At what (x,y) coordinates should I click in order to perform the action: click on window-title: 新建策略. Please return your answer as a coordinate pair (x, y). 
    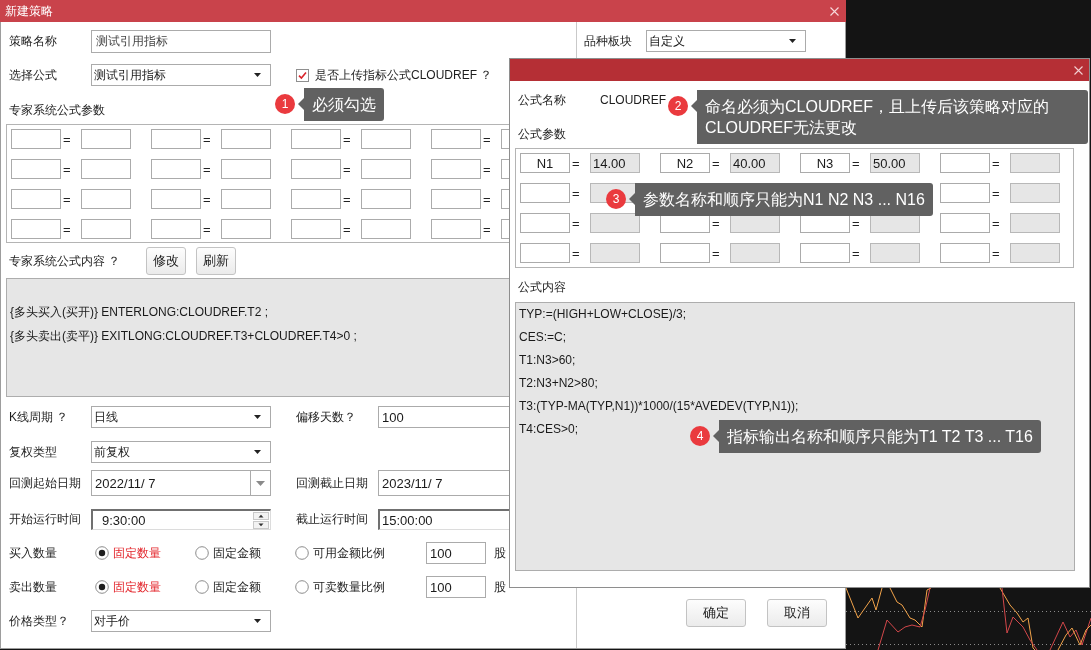
    Looking at the image, I should click on (29, 11).